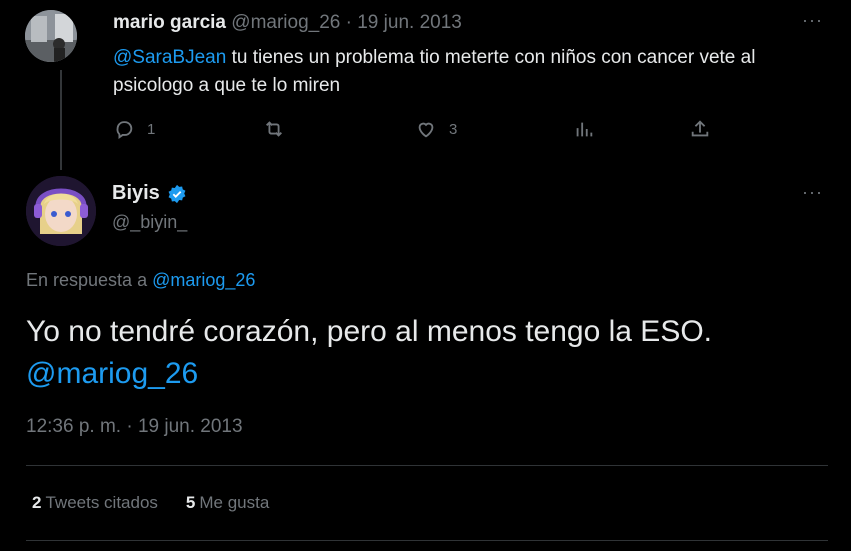 The image size is (851, 551). I want to click on heart-icon, so click(426, 130).